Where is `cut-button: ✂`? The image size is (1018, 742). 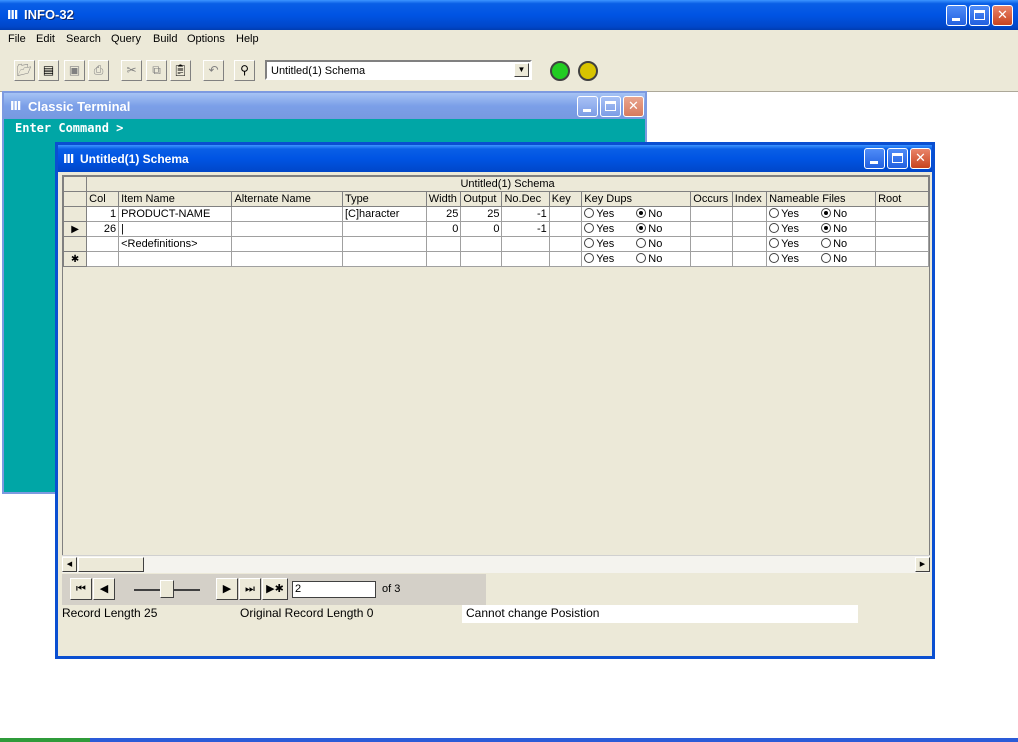 cut-button: ✂ is located at coordinates (131, 70).